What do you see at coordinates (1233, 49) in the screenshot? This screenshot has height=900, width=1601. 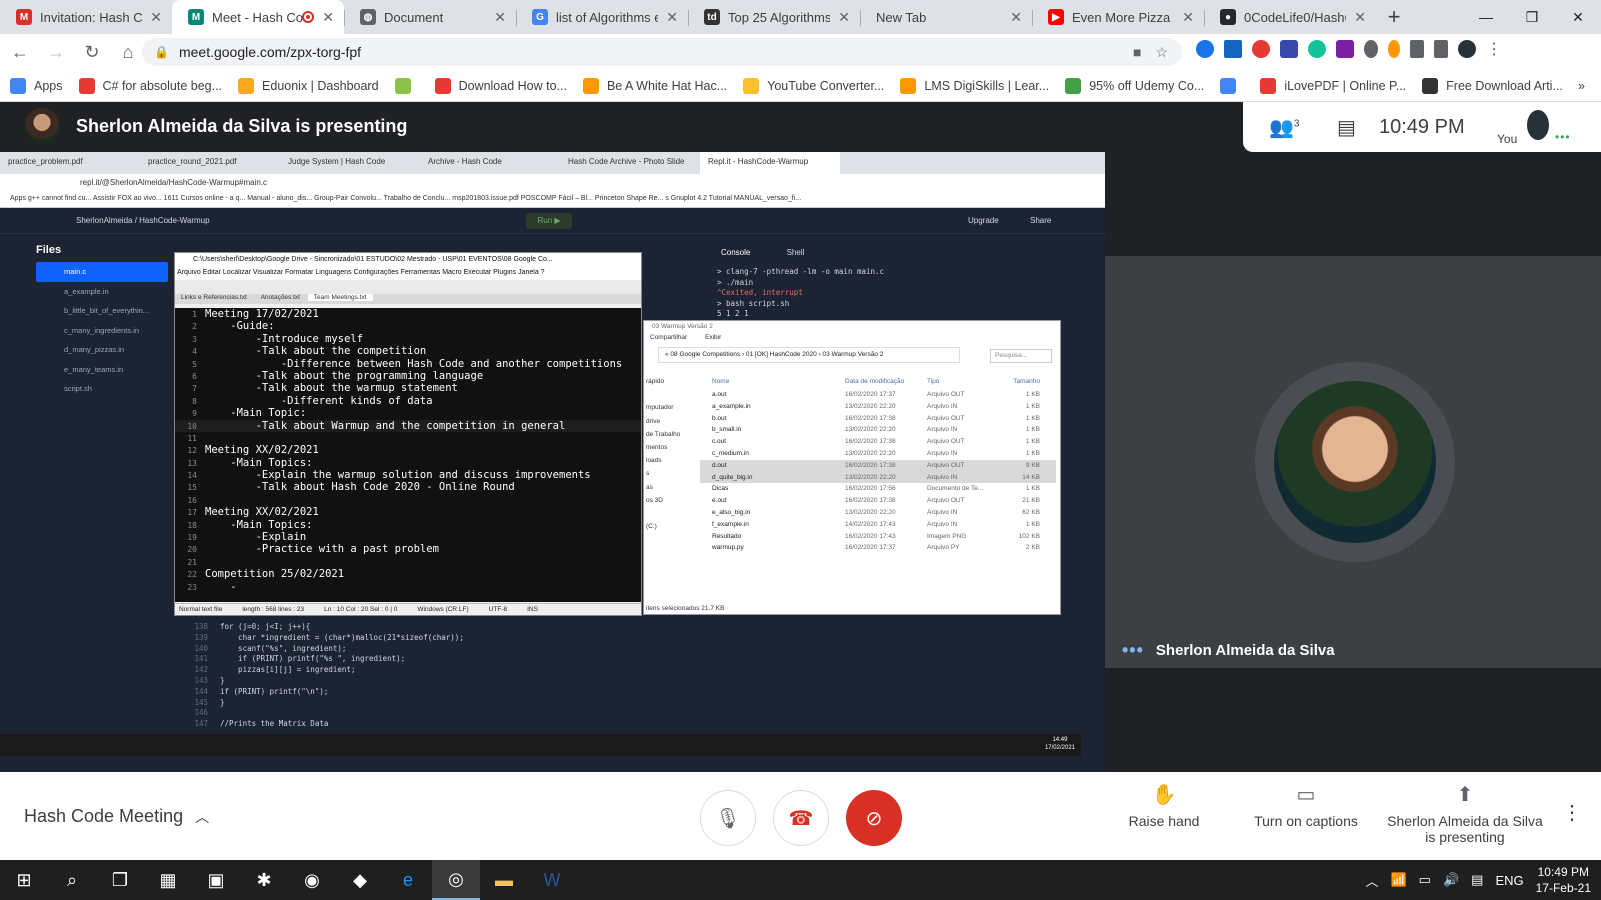 I see `extension-new-icon` at bounding box center [1233, 49].